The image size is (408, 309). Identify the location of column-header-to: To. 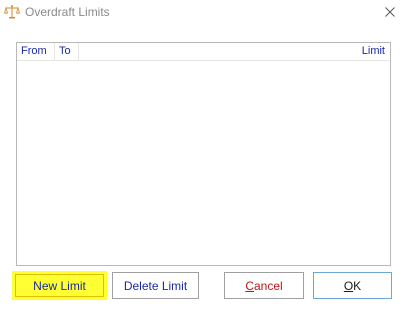
(67, 51).